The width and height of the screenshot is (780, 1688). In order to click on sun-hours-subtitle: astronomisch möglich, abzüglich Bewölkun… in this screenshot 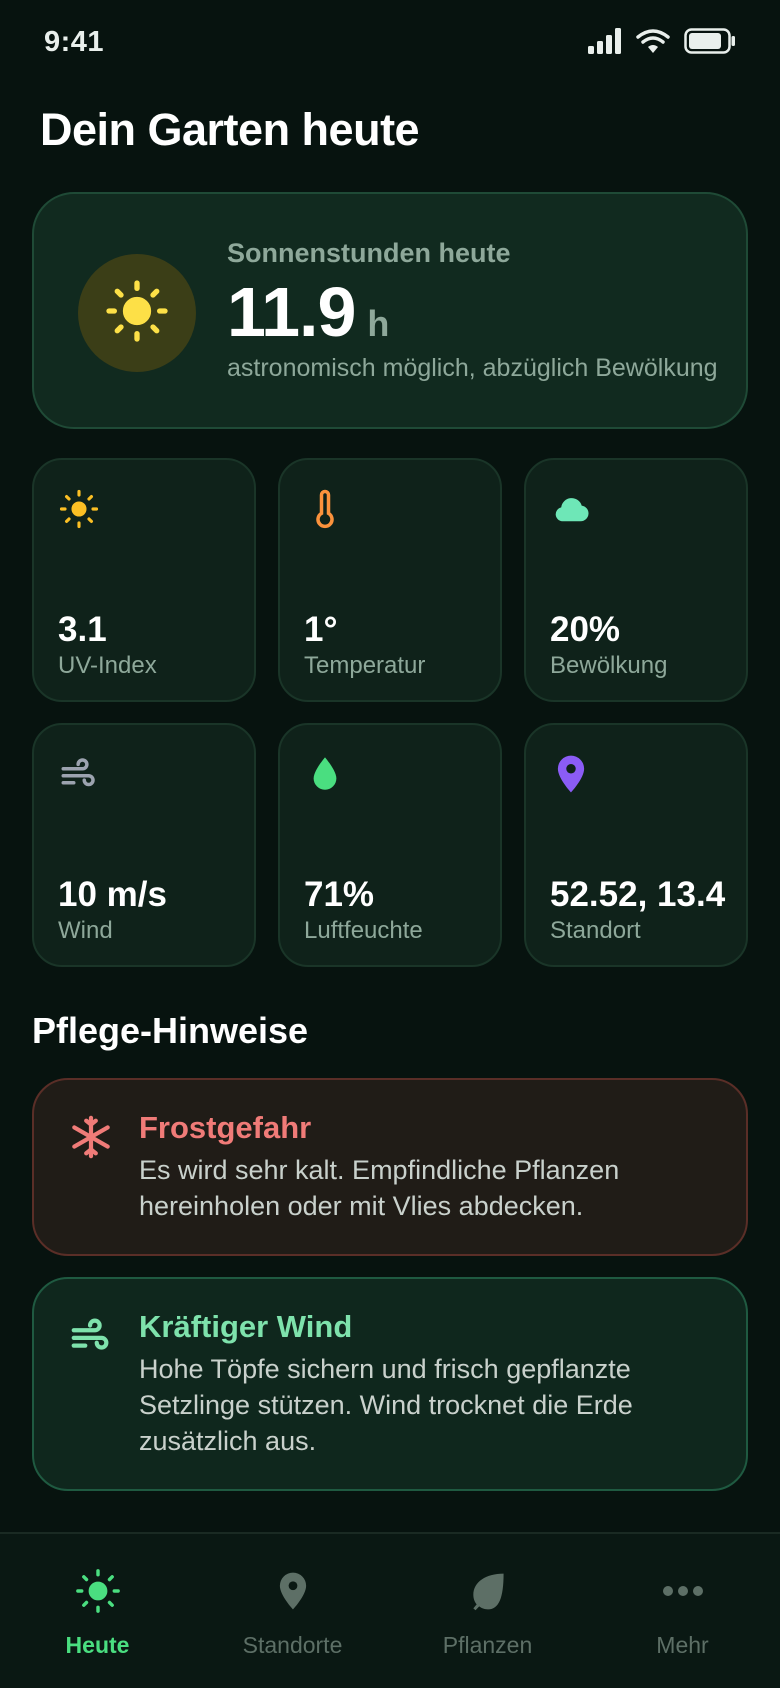, I will do `click(472, 368)`.